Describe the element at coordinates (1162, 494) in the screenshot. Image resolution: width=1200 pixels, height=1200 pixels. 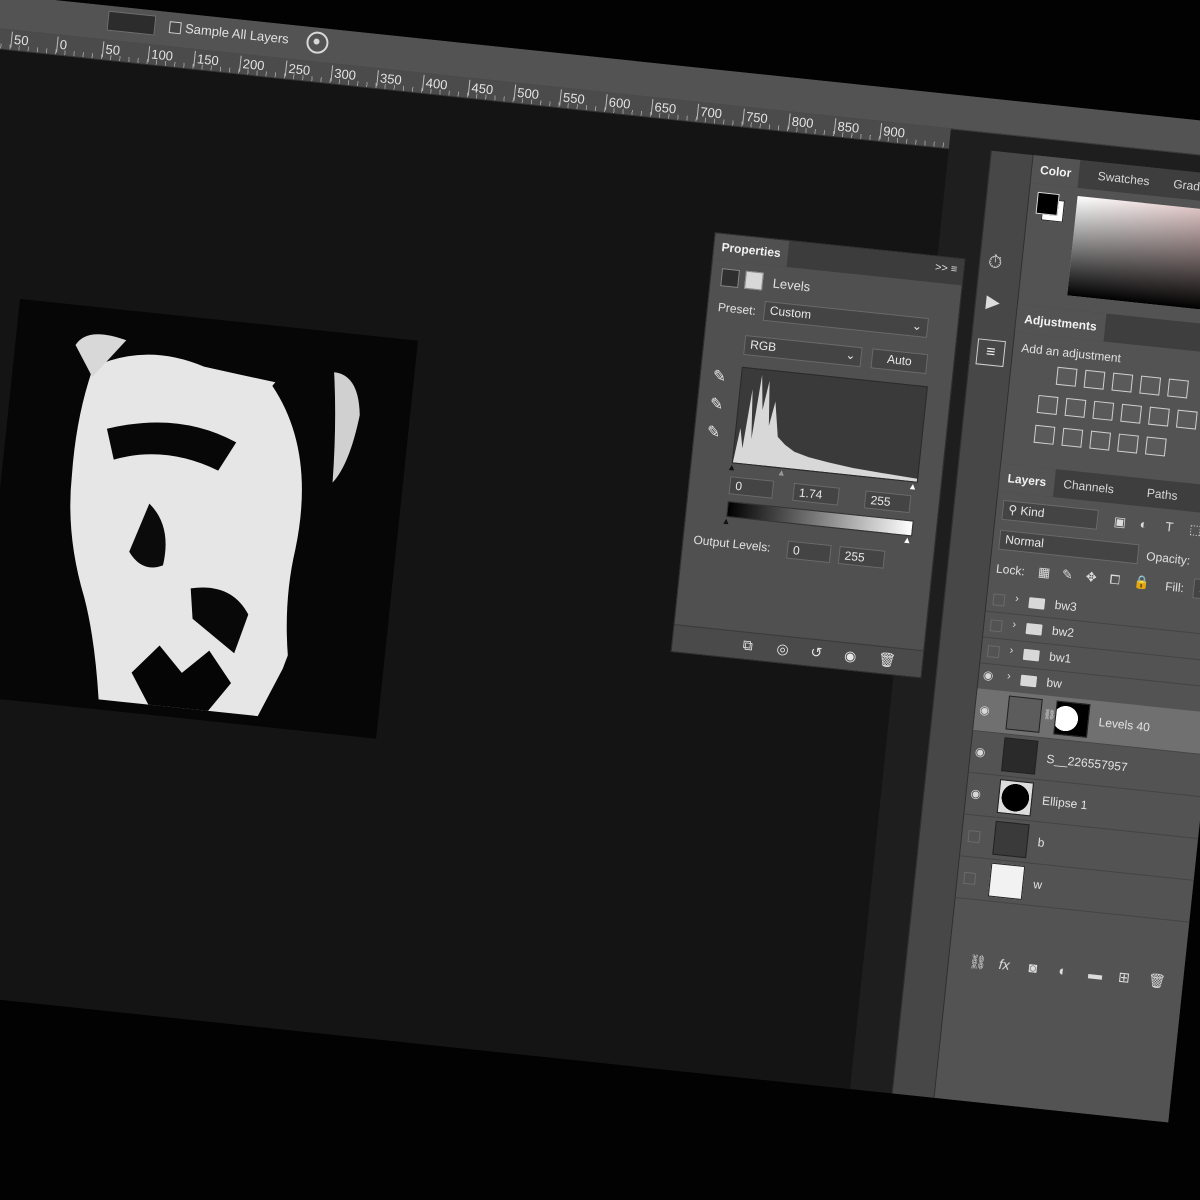
I see `tab-paths: Paths` at that location.